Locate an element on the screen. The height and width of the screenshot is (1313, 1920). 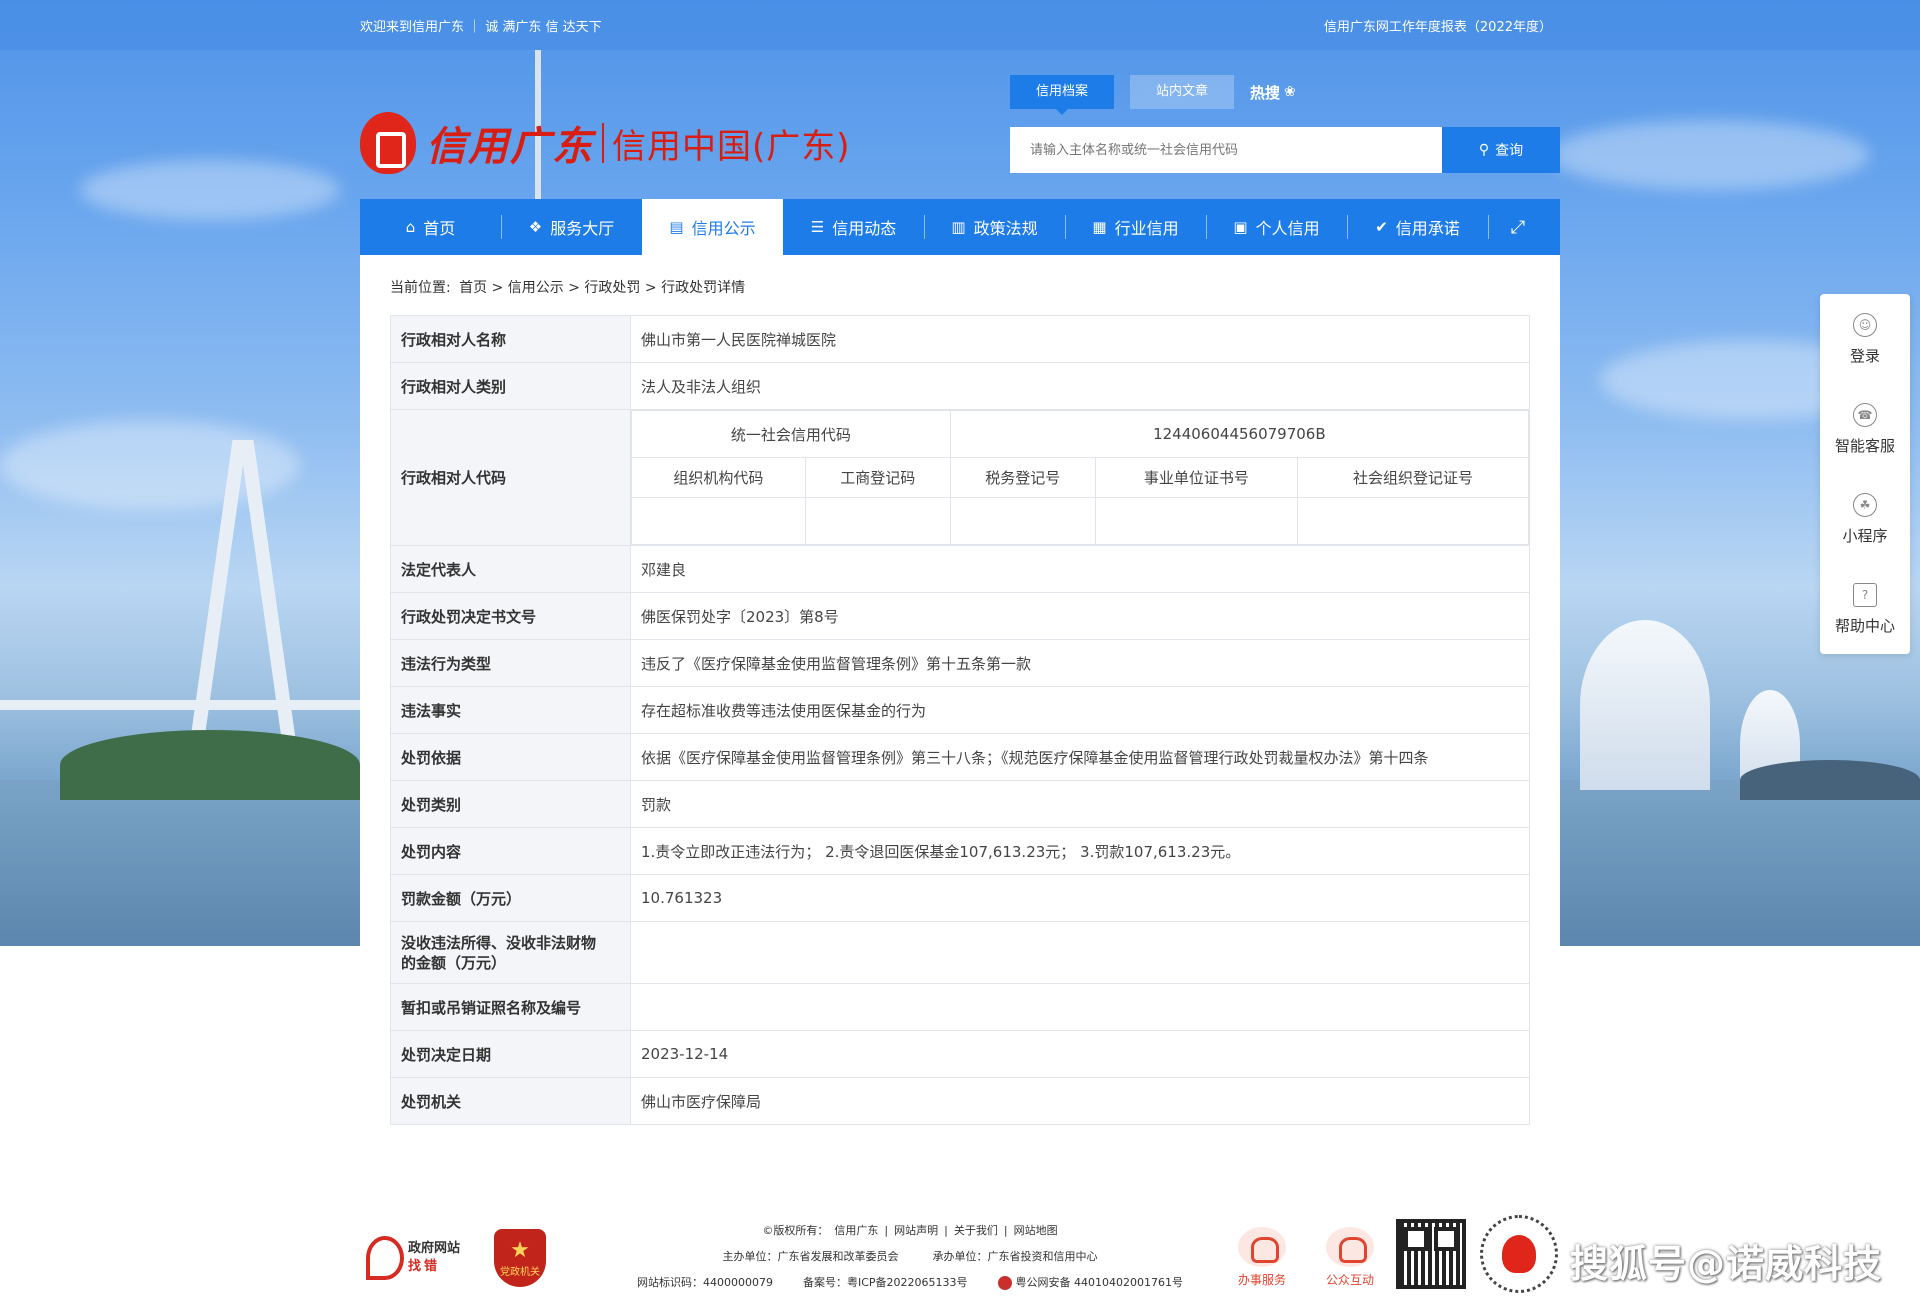
code-col-header: 组织机构代码 is located at coordinates (718, 477).